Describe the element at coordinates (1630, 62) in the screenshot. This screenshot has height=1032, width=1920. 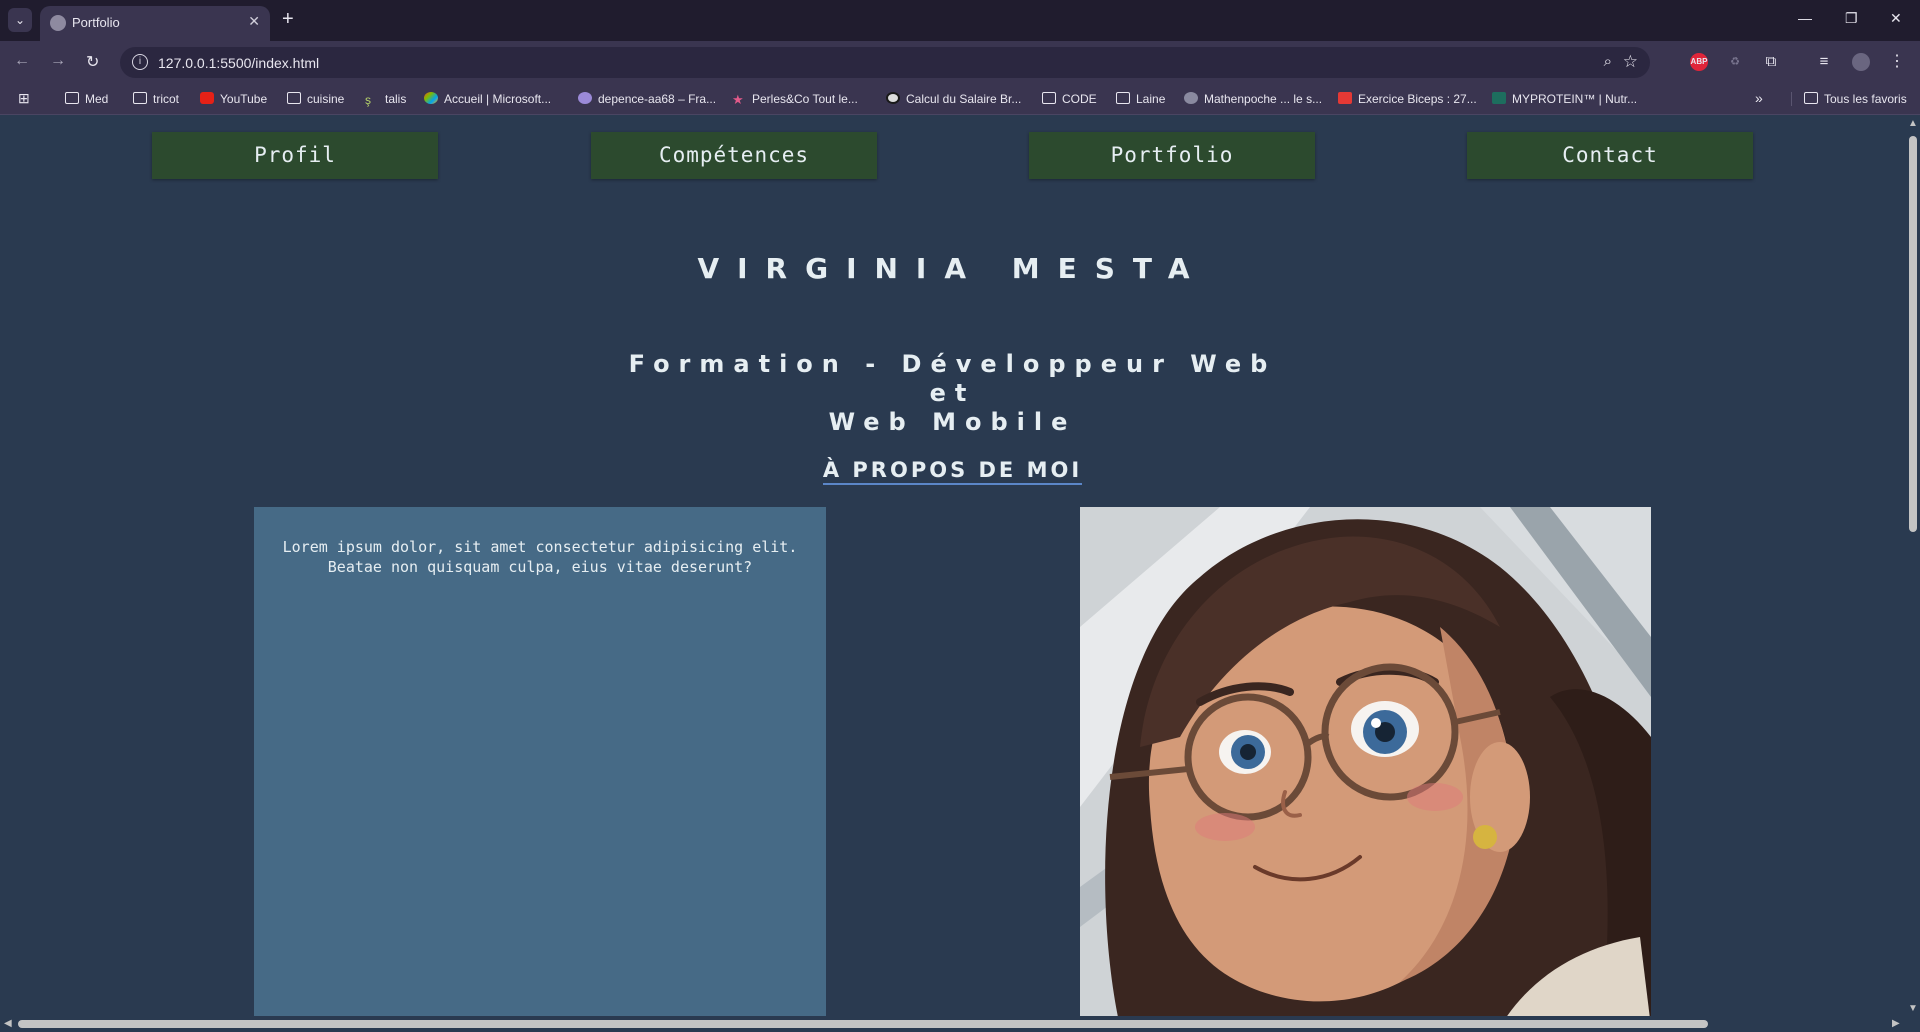
I see `bookmark-star-icon: ☆` at that location.